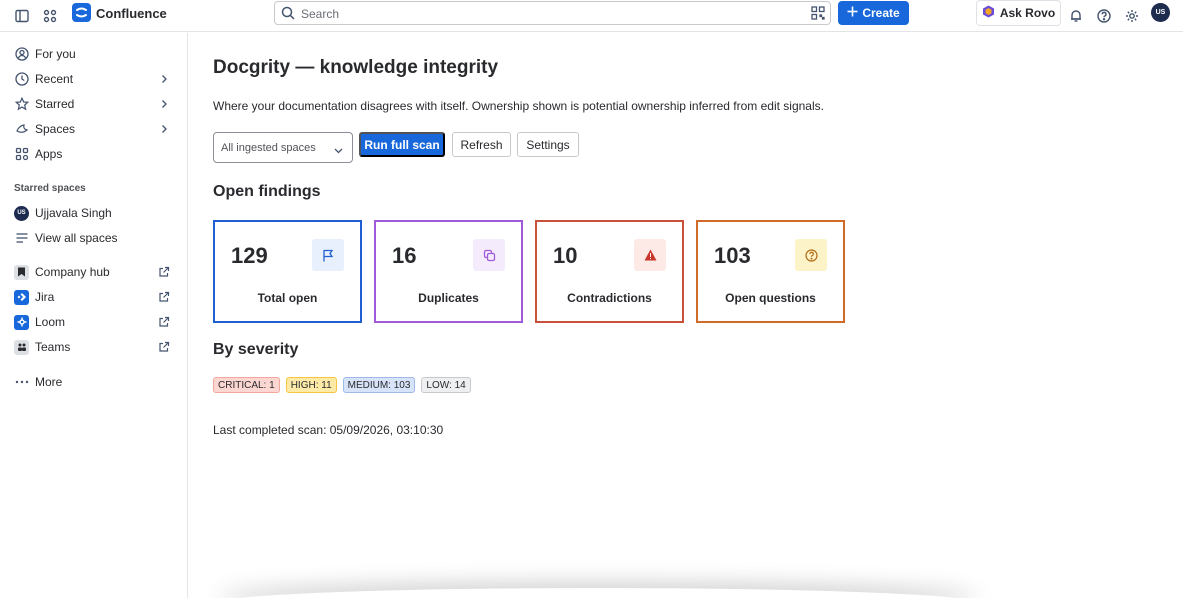  Describe the element at coordinates (54, 79) in the screenshot. I see `sidebar-item-label: Recent` at that location.